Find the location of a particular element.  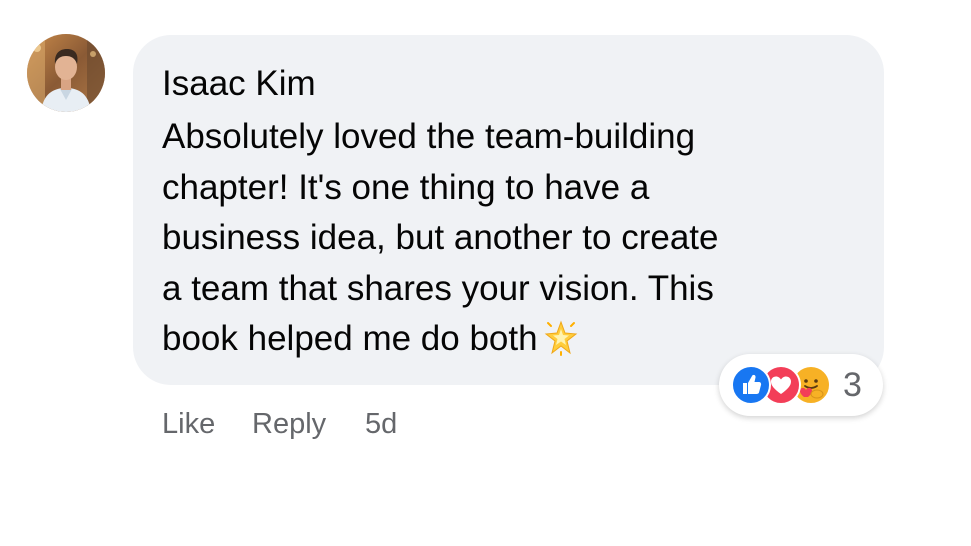

comment-line: Absolutely loved the team-building is located at coordinates (429, 136).